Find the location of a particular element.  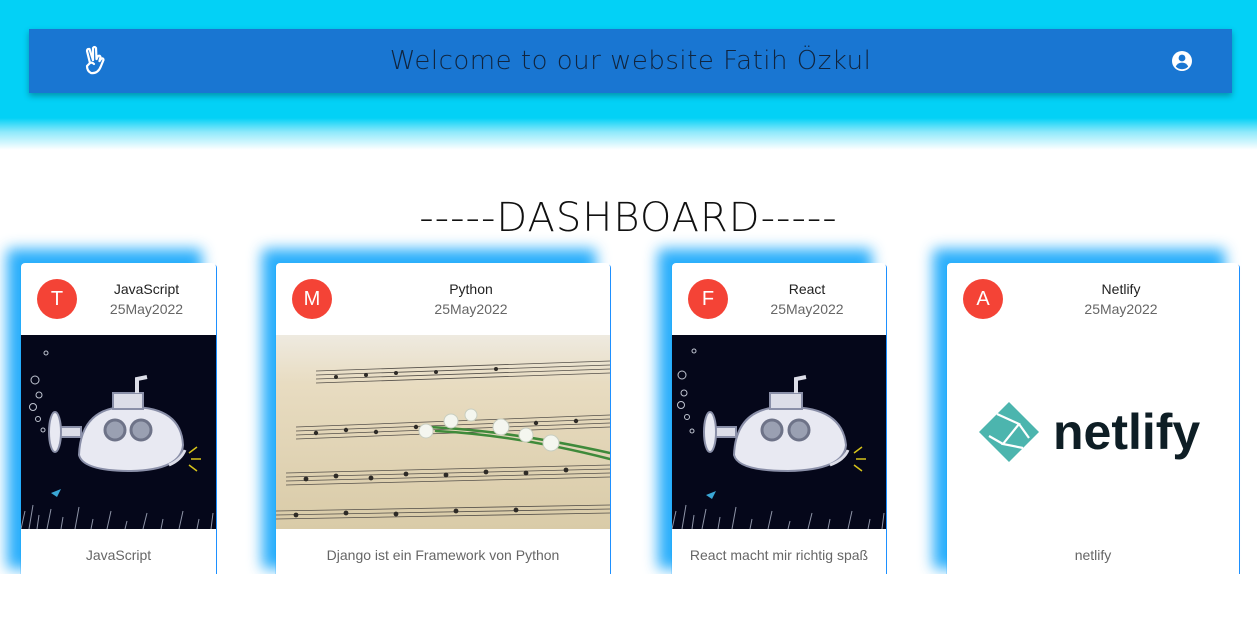

app-bar: Welcome to our website Fatih Özkul is located at coordinates (630, 61).